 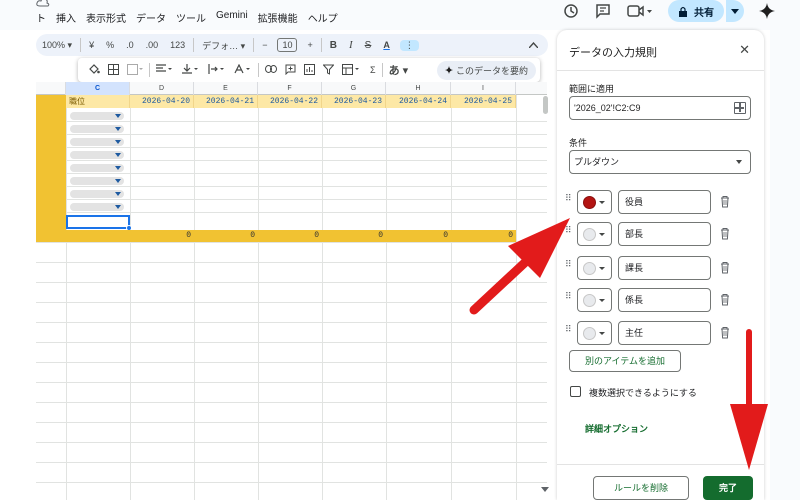 What do you see at coordinates (83, 236) in the screenshot?
I see `total-cell-blank` at bounding box center [83, 236].